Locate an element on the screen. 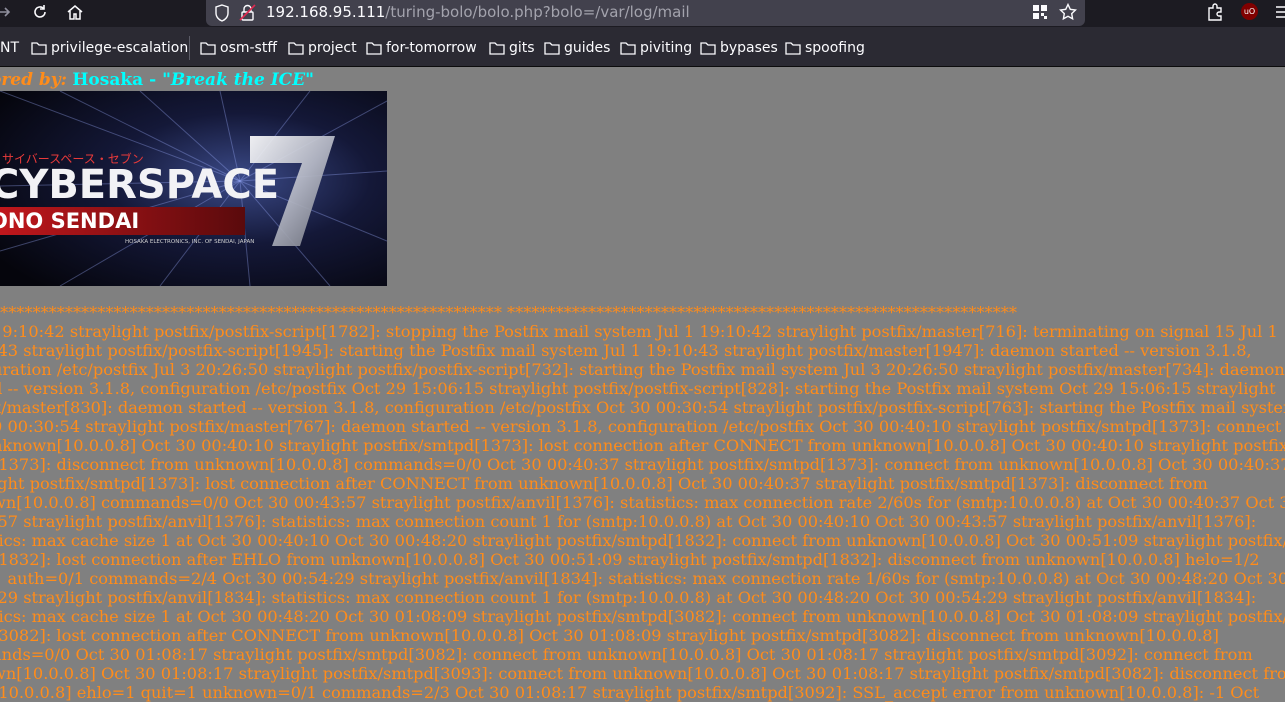  home-icon is located at coordinates (75, 12).